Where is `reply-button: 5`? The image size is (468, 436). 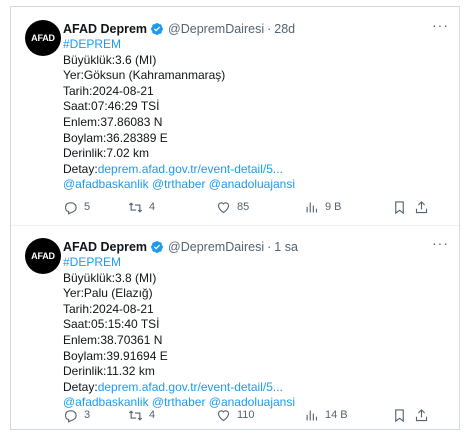
reply-button: 5 is located at coordinates (95, 207).